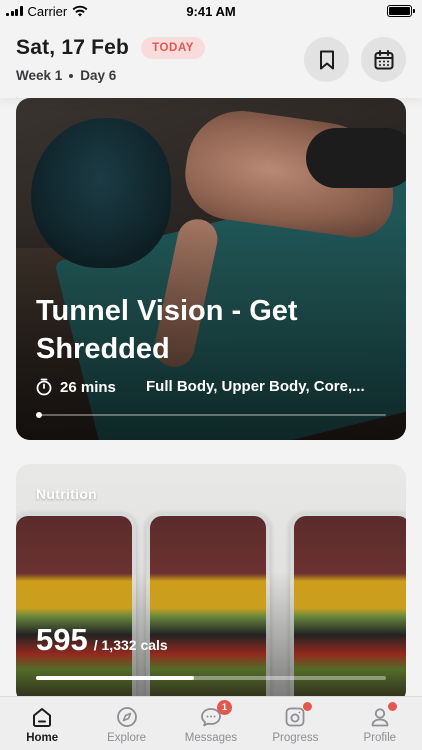 The height and width of the screenshot is (750, 422). I want to click on calendar-icon, so click(383, 59).